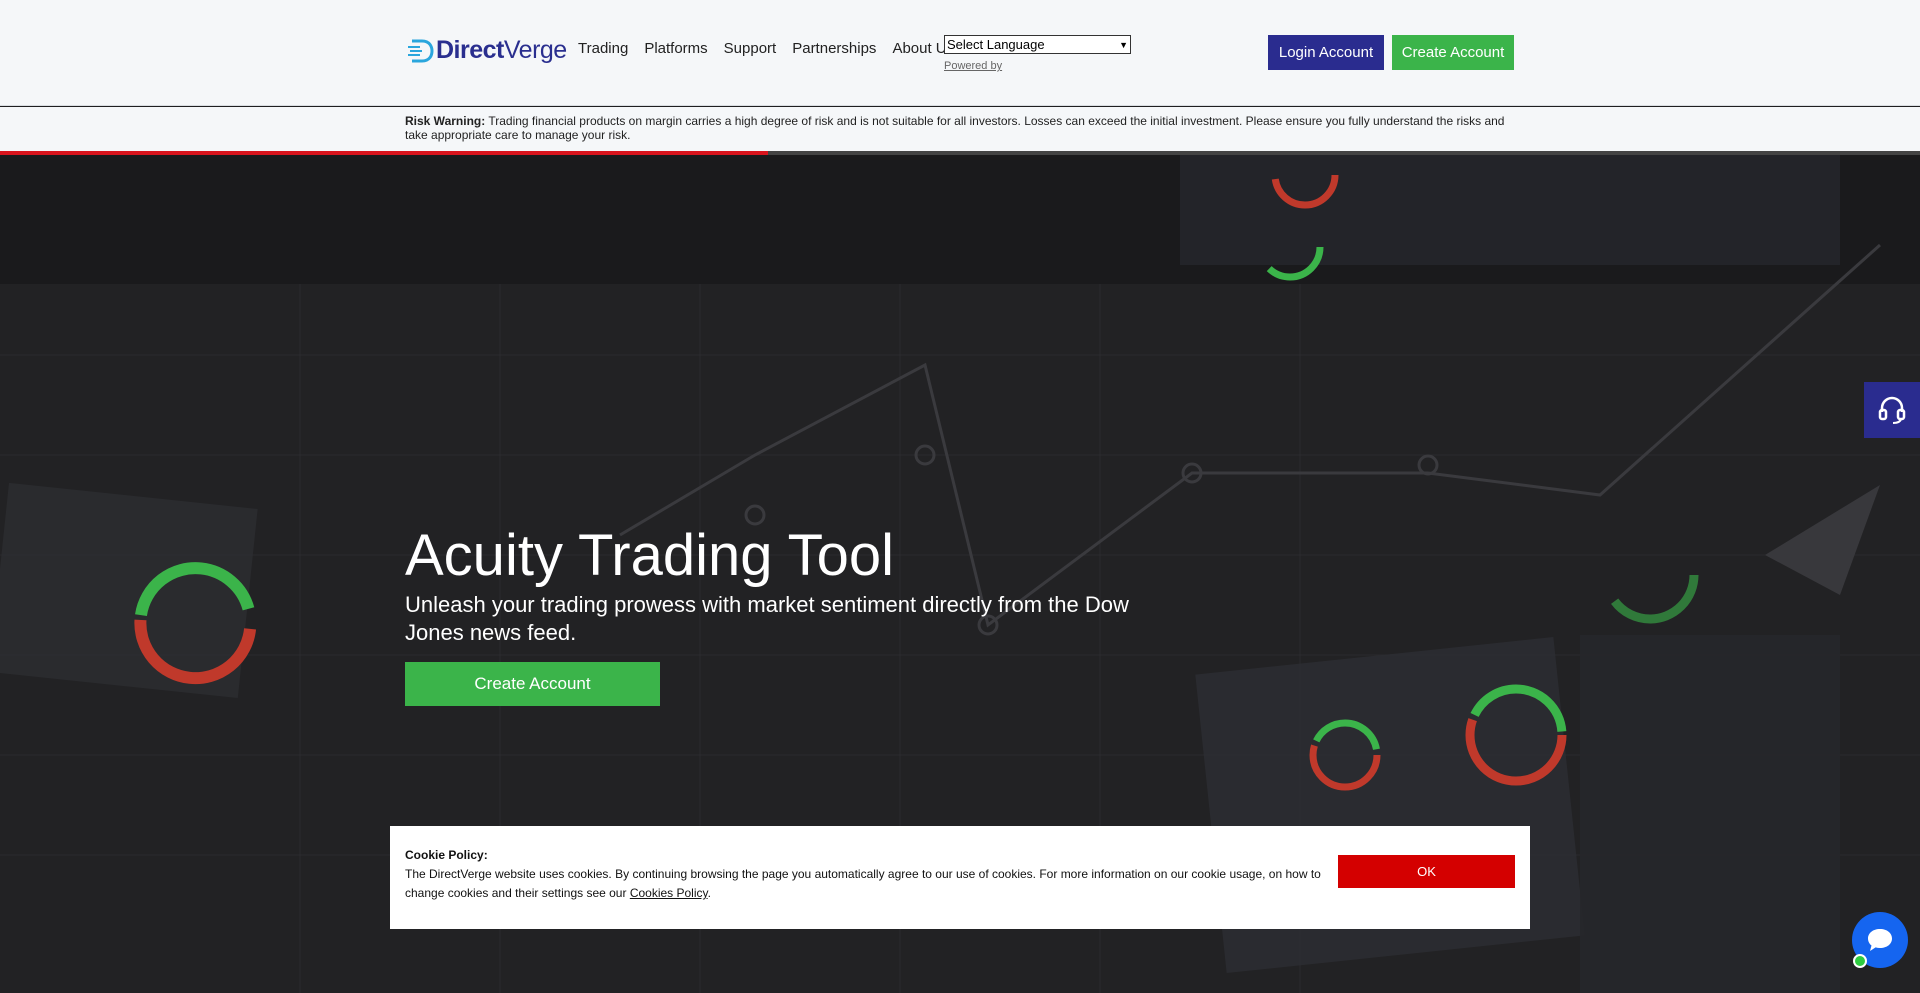 The height and width of the screenshot is (993, 1920). I want to click on cookies-policy-link: Cookies Policy, so click(669, 893).